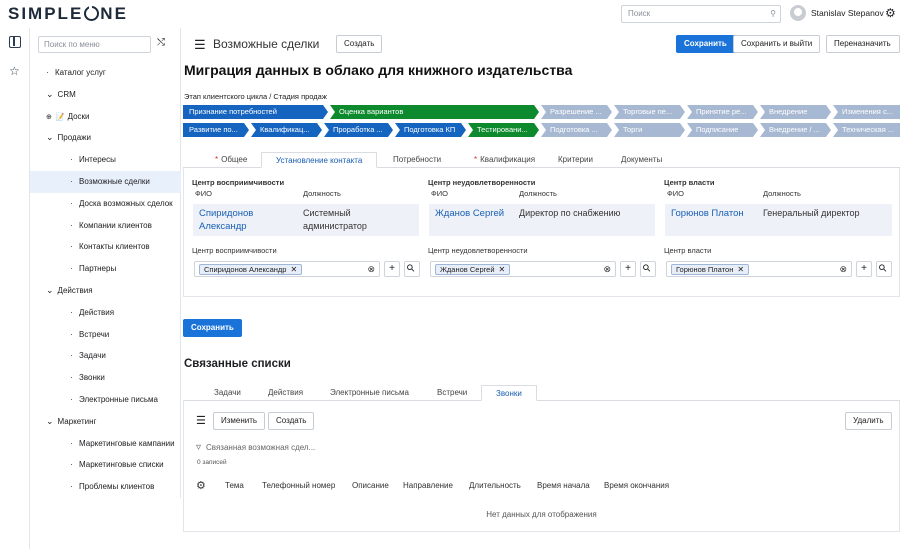 The height and width of the screenshot is (549, 900). Describe the element at coordinates (710, 269) in the screenshot. I see `selected-chip: Горюнов Платон ✕` at that location.